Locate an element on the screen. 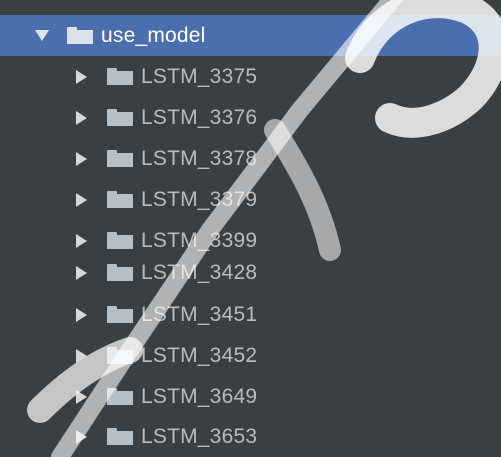  tree-node-lstm-3375: LSTM_3375 is located at coordinates (250, 76).